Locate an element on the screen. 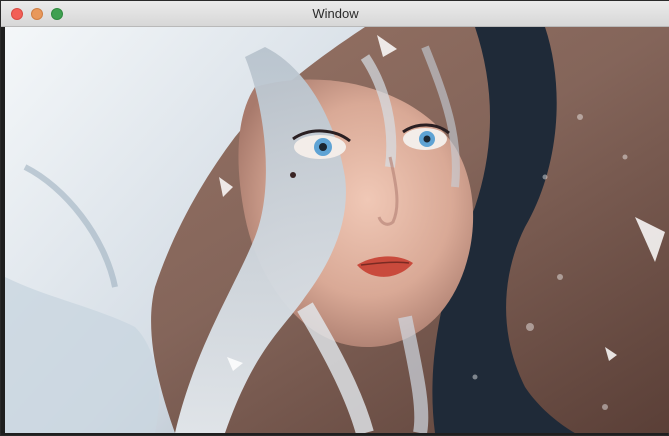  title-bar: Window is located at coordinates (335, 14).